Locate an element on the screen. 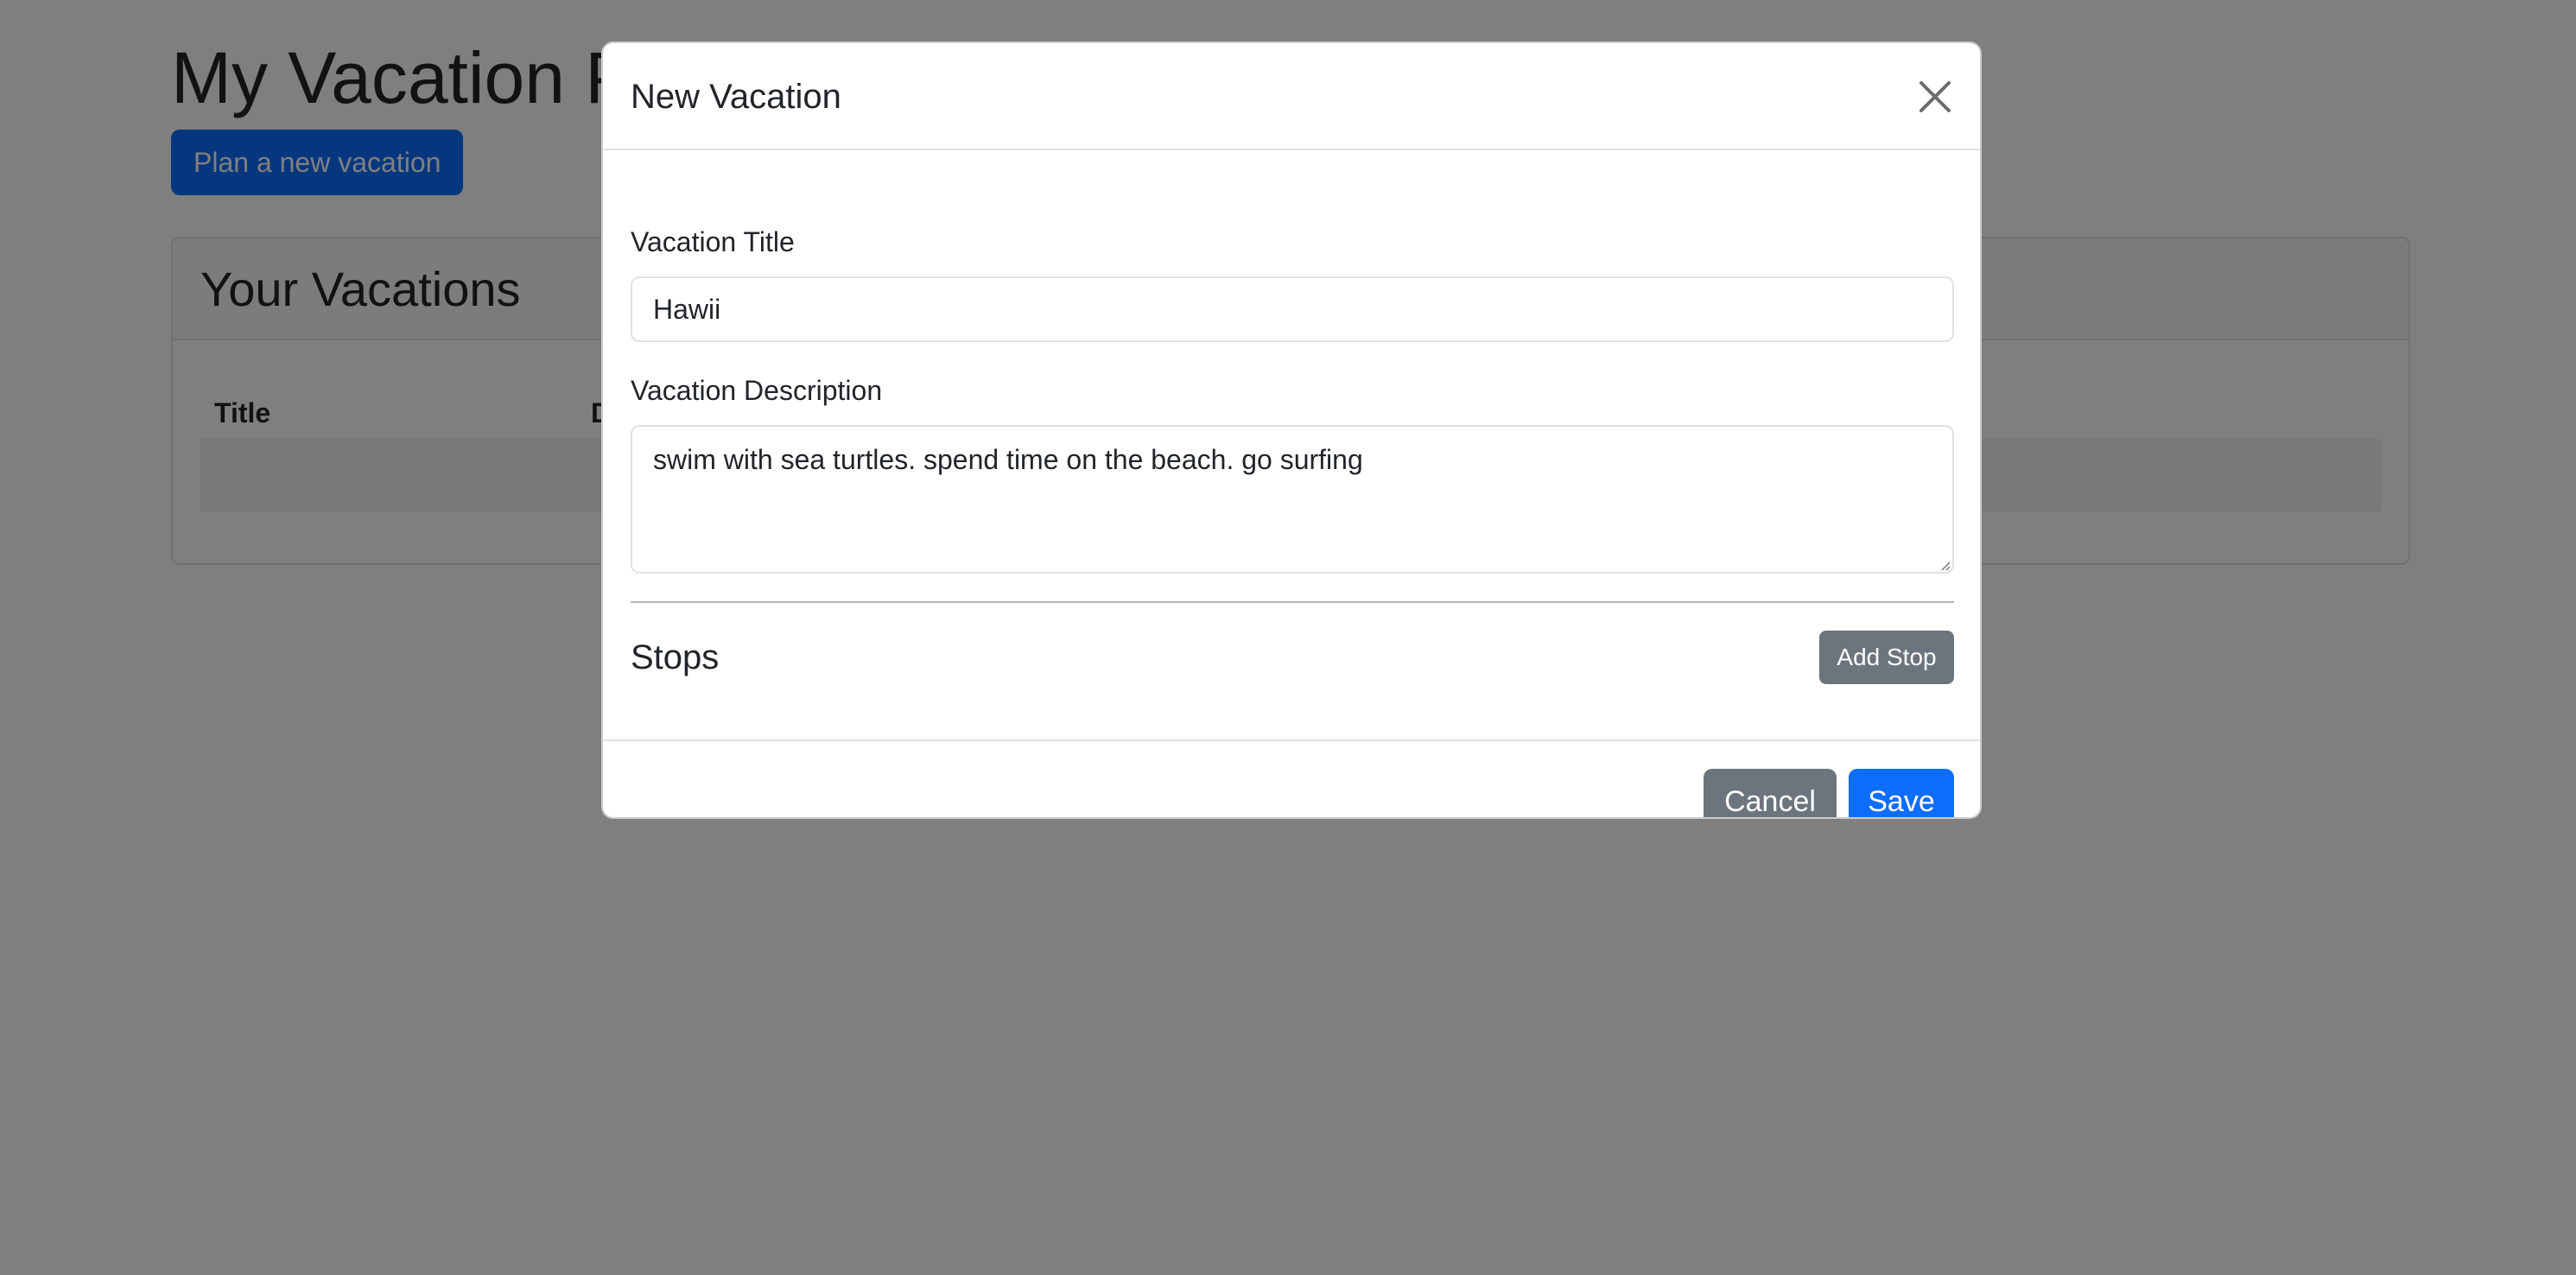  resize-handle-icon is located at coordinates (1945, 565).